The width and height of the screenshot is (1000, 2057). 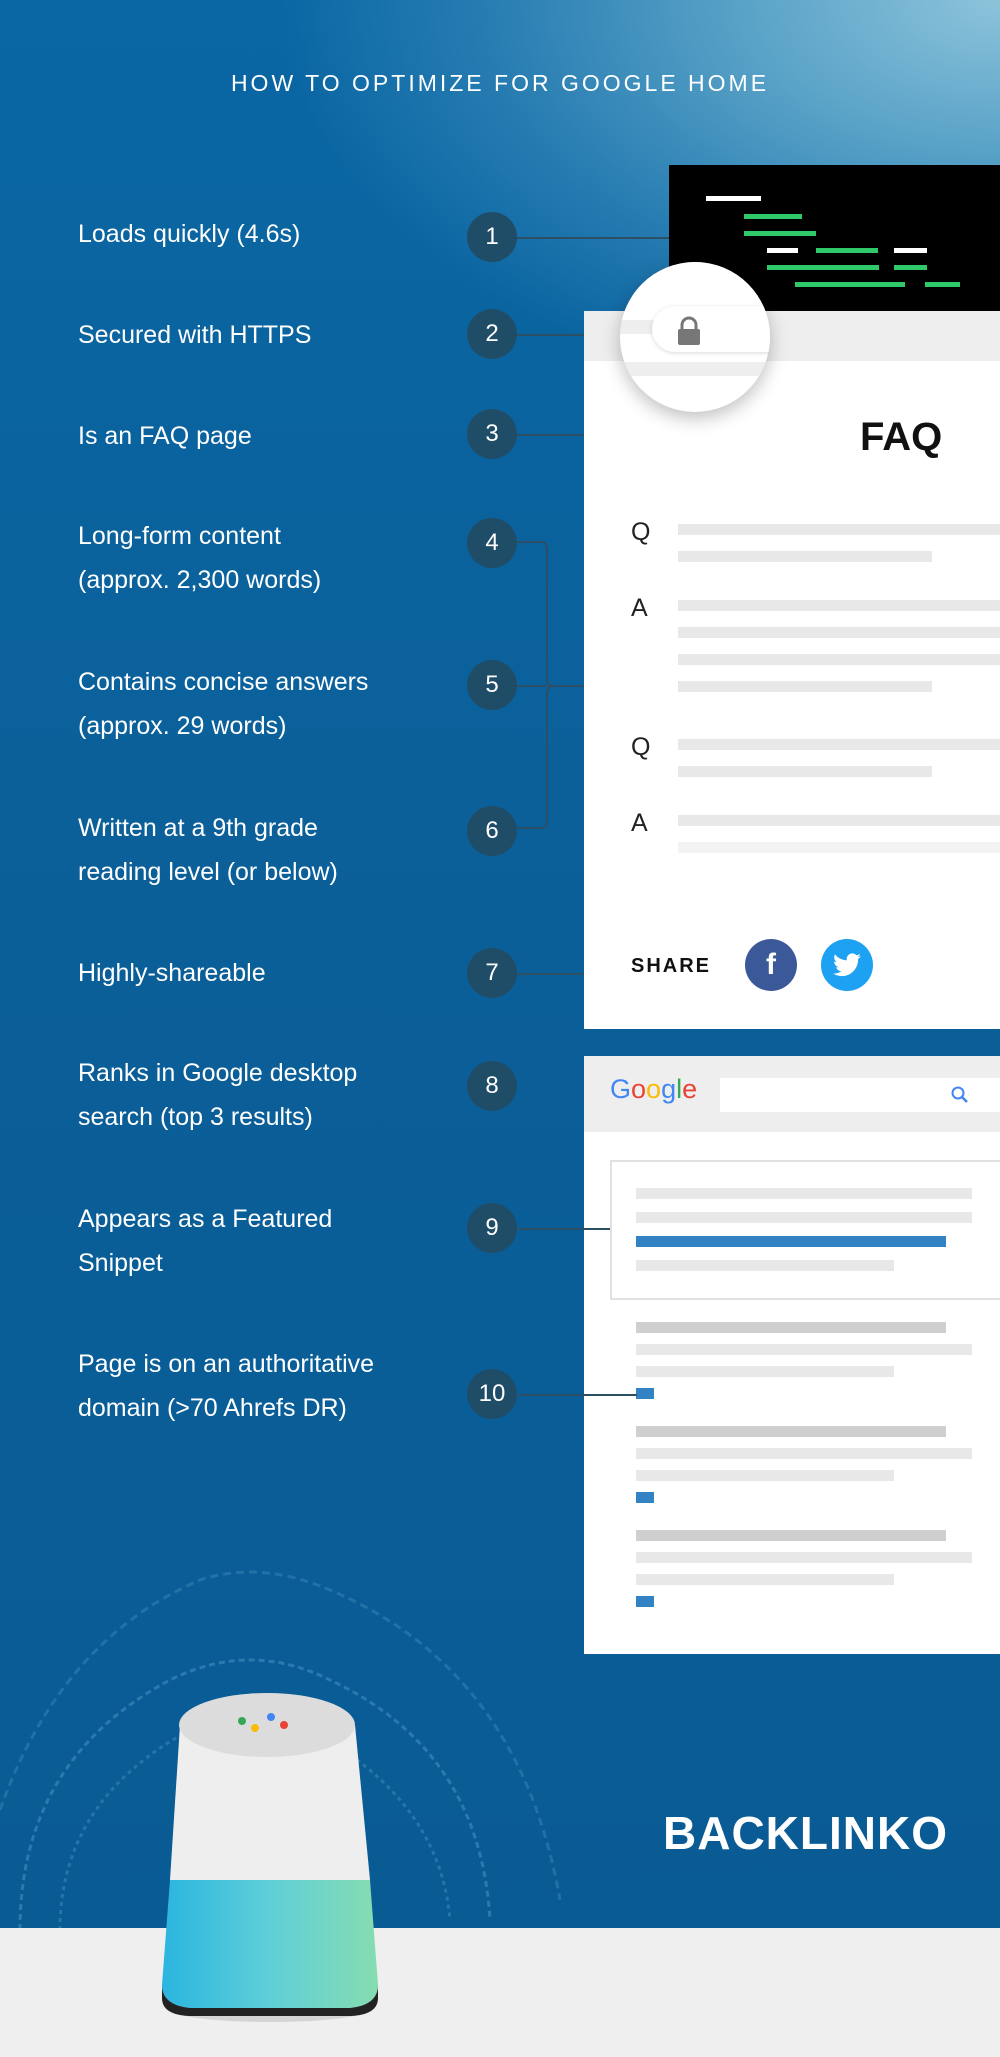 I want to click on lock-icon, so click(x=689, y=330).